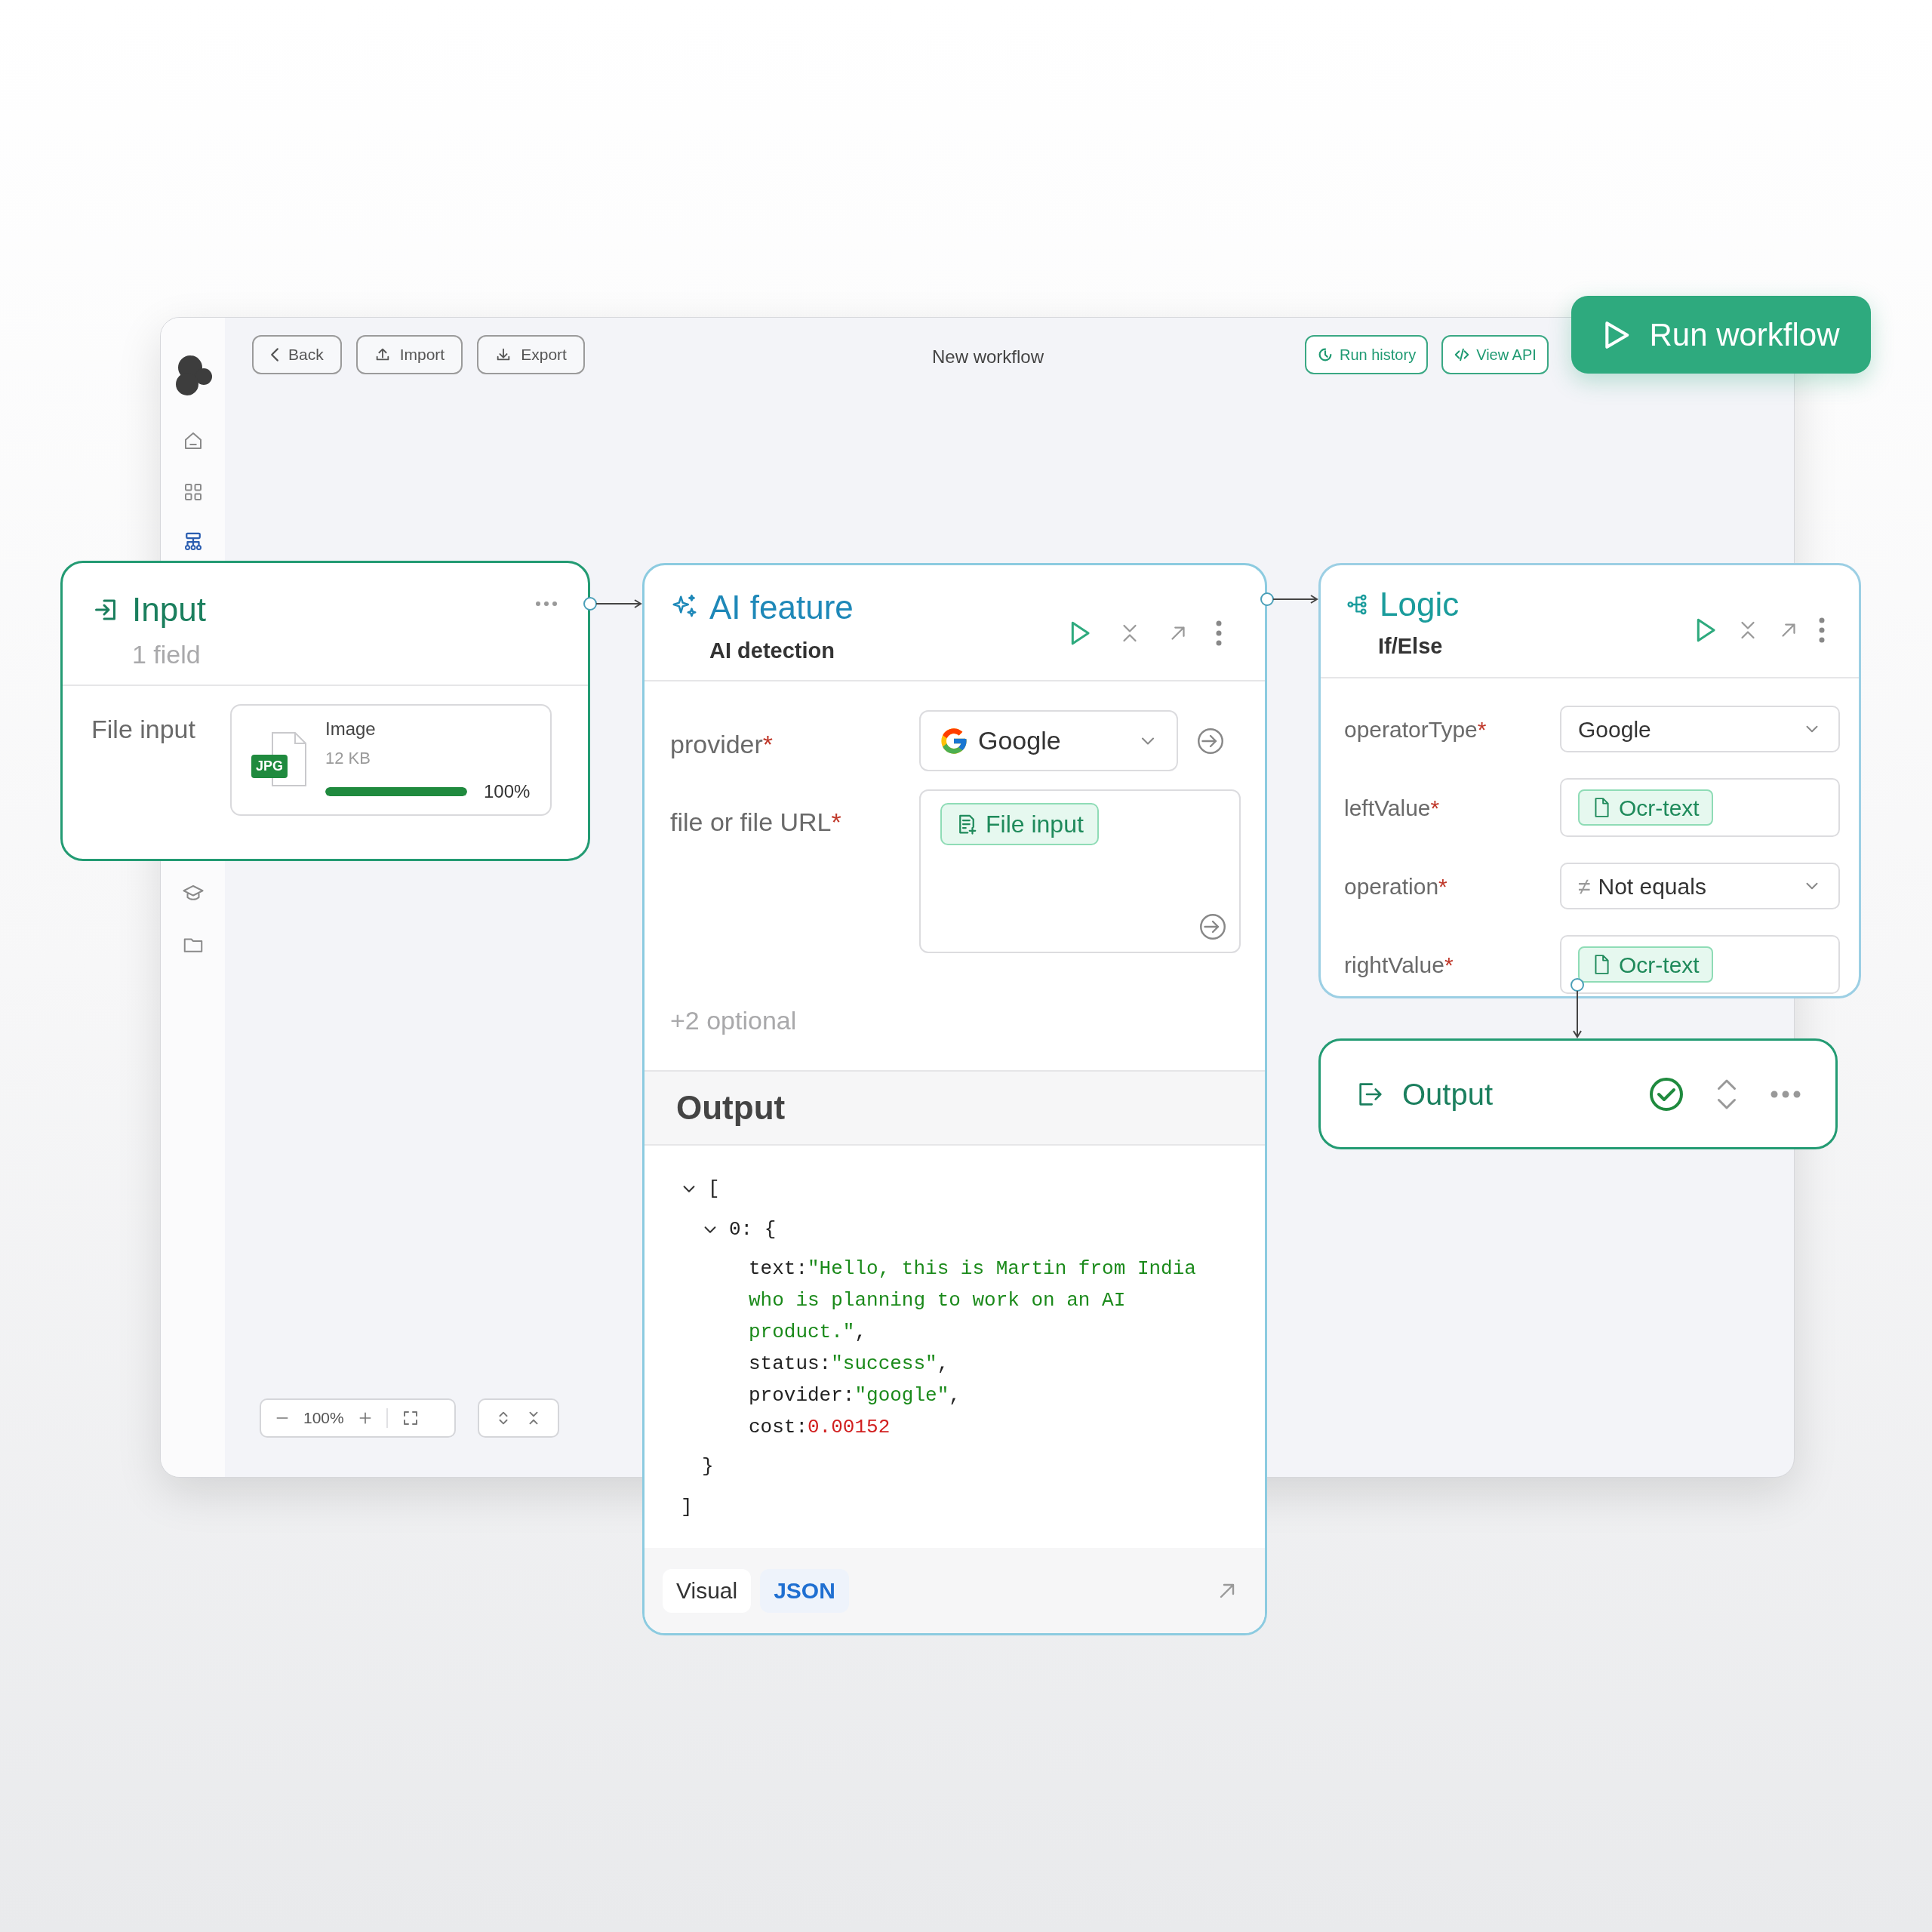 This screenshot has width=1932, height=1932. I want to click on view-tab: Visual, so click(707, 1590).